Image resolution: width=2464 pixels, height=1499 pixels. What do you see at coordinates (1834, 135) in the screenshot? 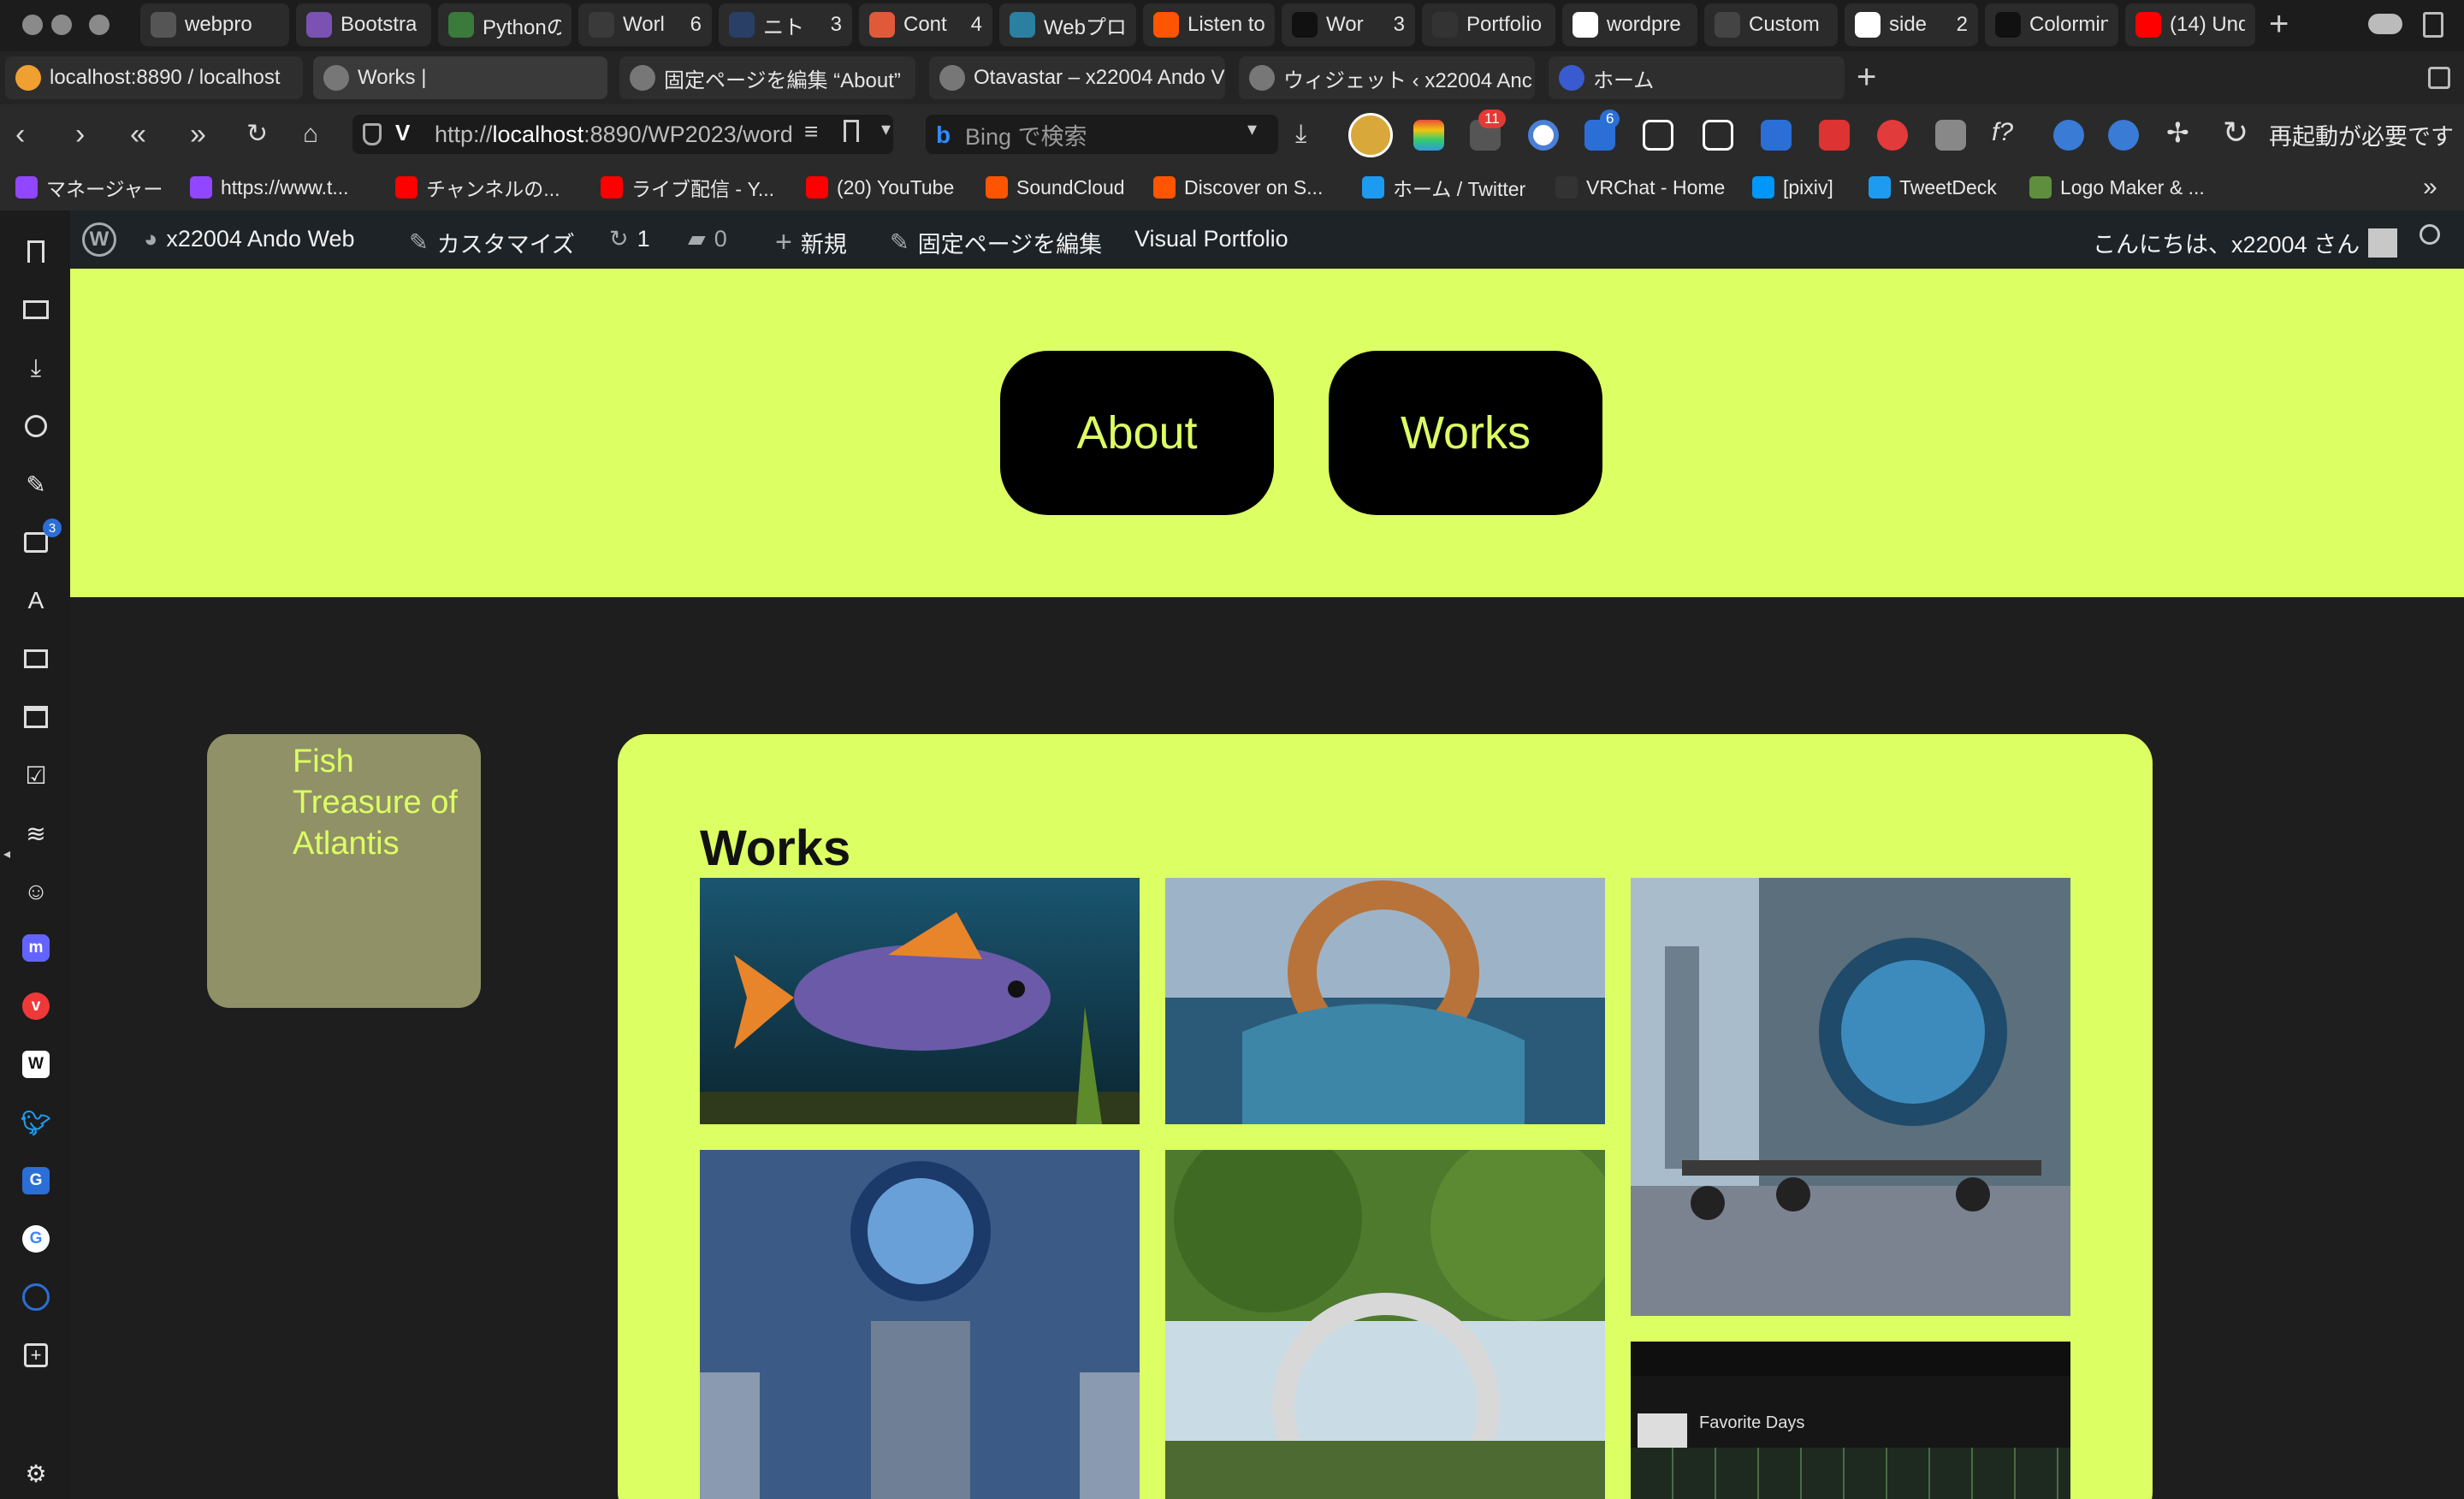
I see `color-picker-icon` at bounding box center [1834, 135].